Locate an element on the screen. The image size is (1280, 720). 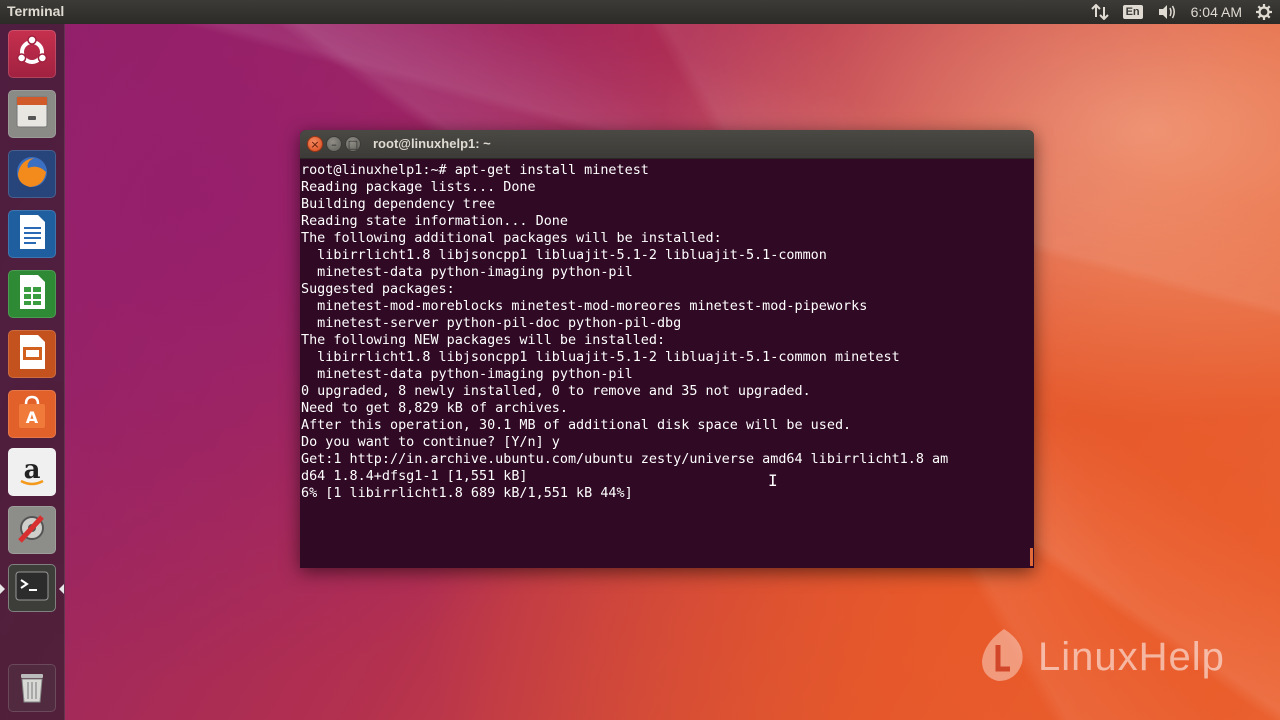
impress-presentation-icon is located at coordinates (32, 354).